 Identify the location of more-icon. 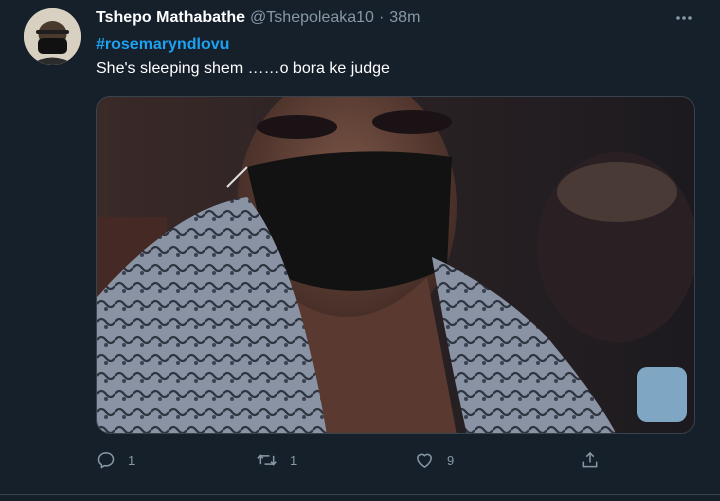
(684, 18).